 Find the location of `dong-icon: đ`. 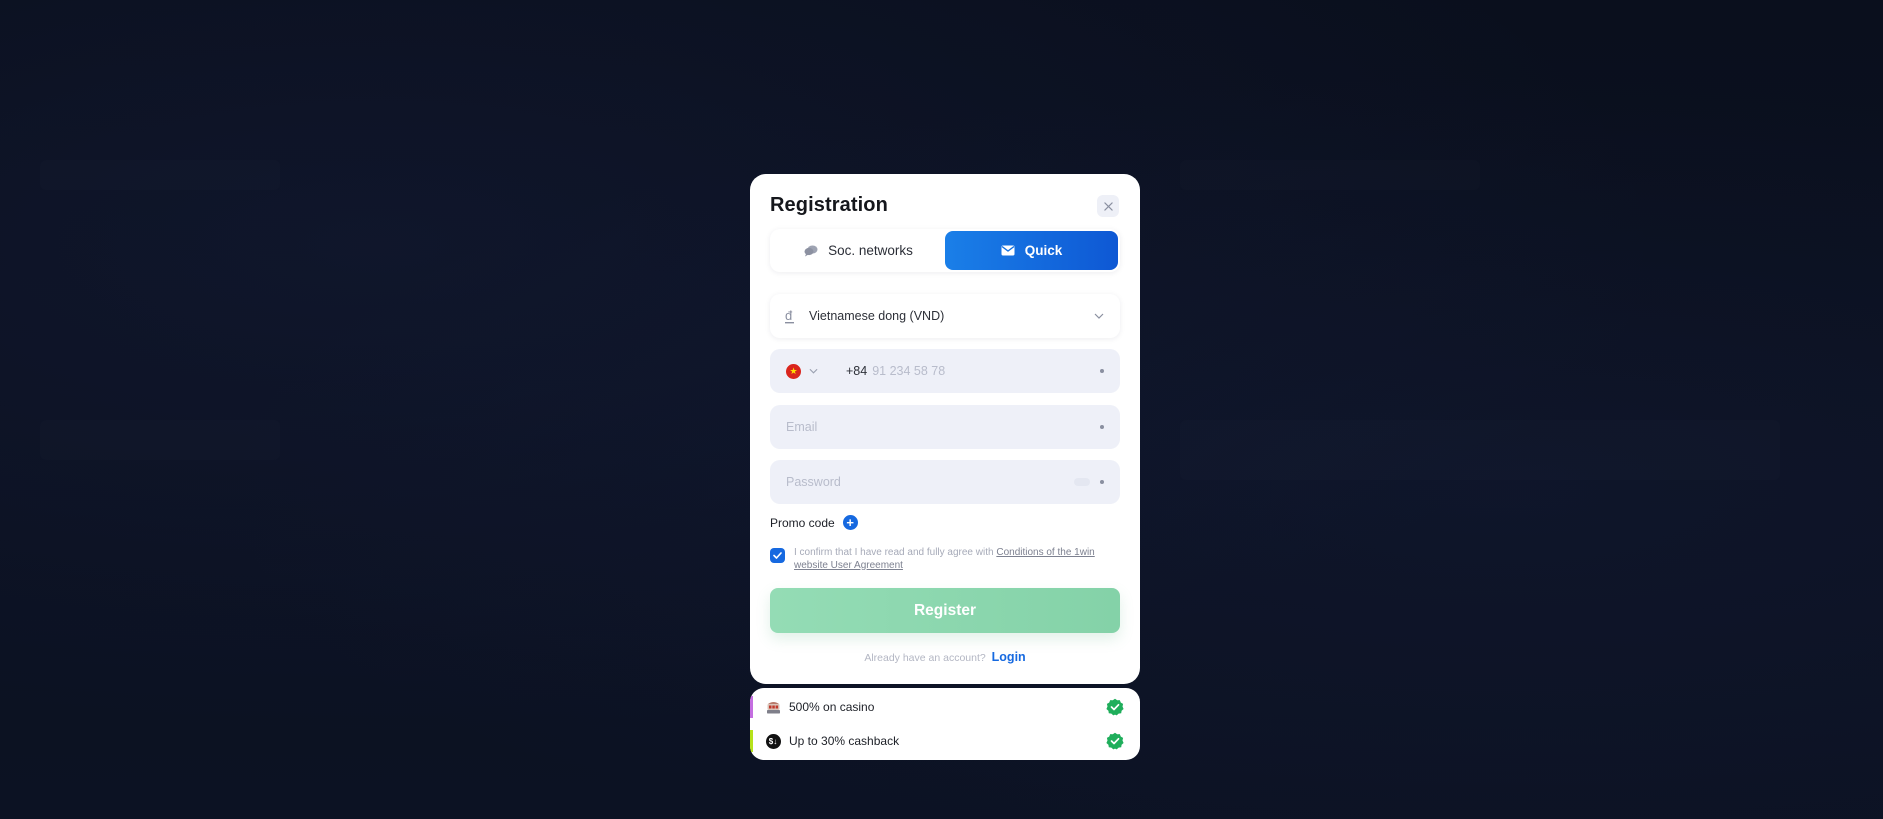

dong-icon: đ is located at coordinates (789, 316).